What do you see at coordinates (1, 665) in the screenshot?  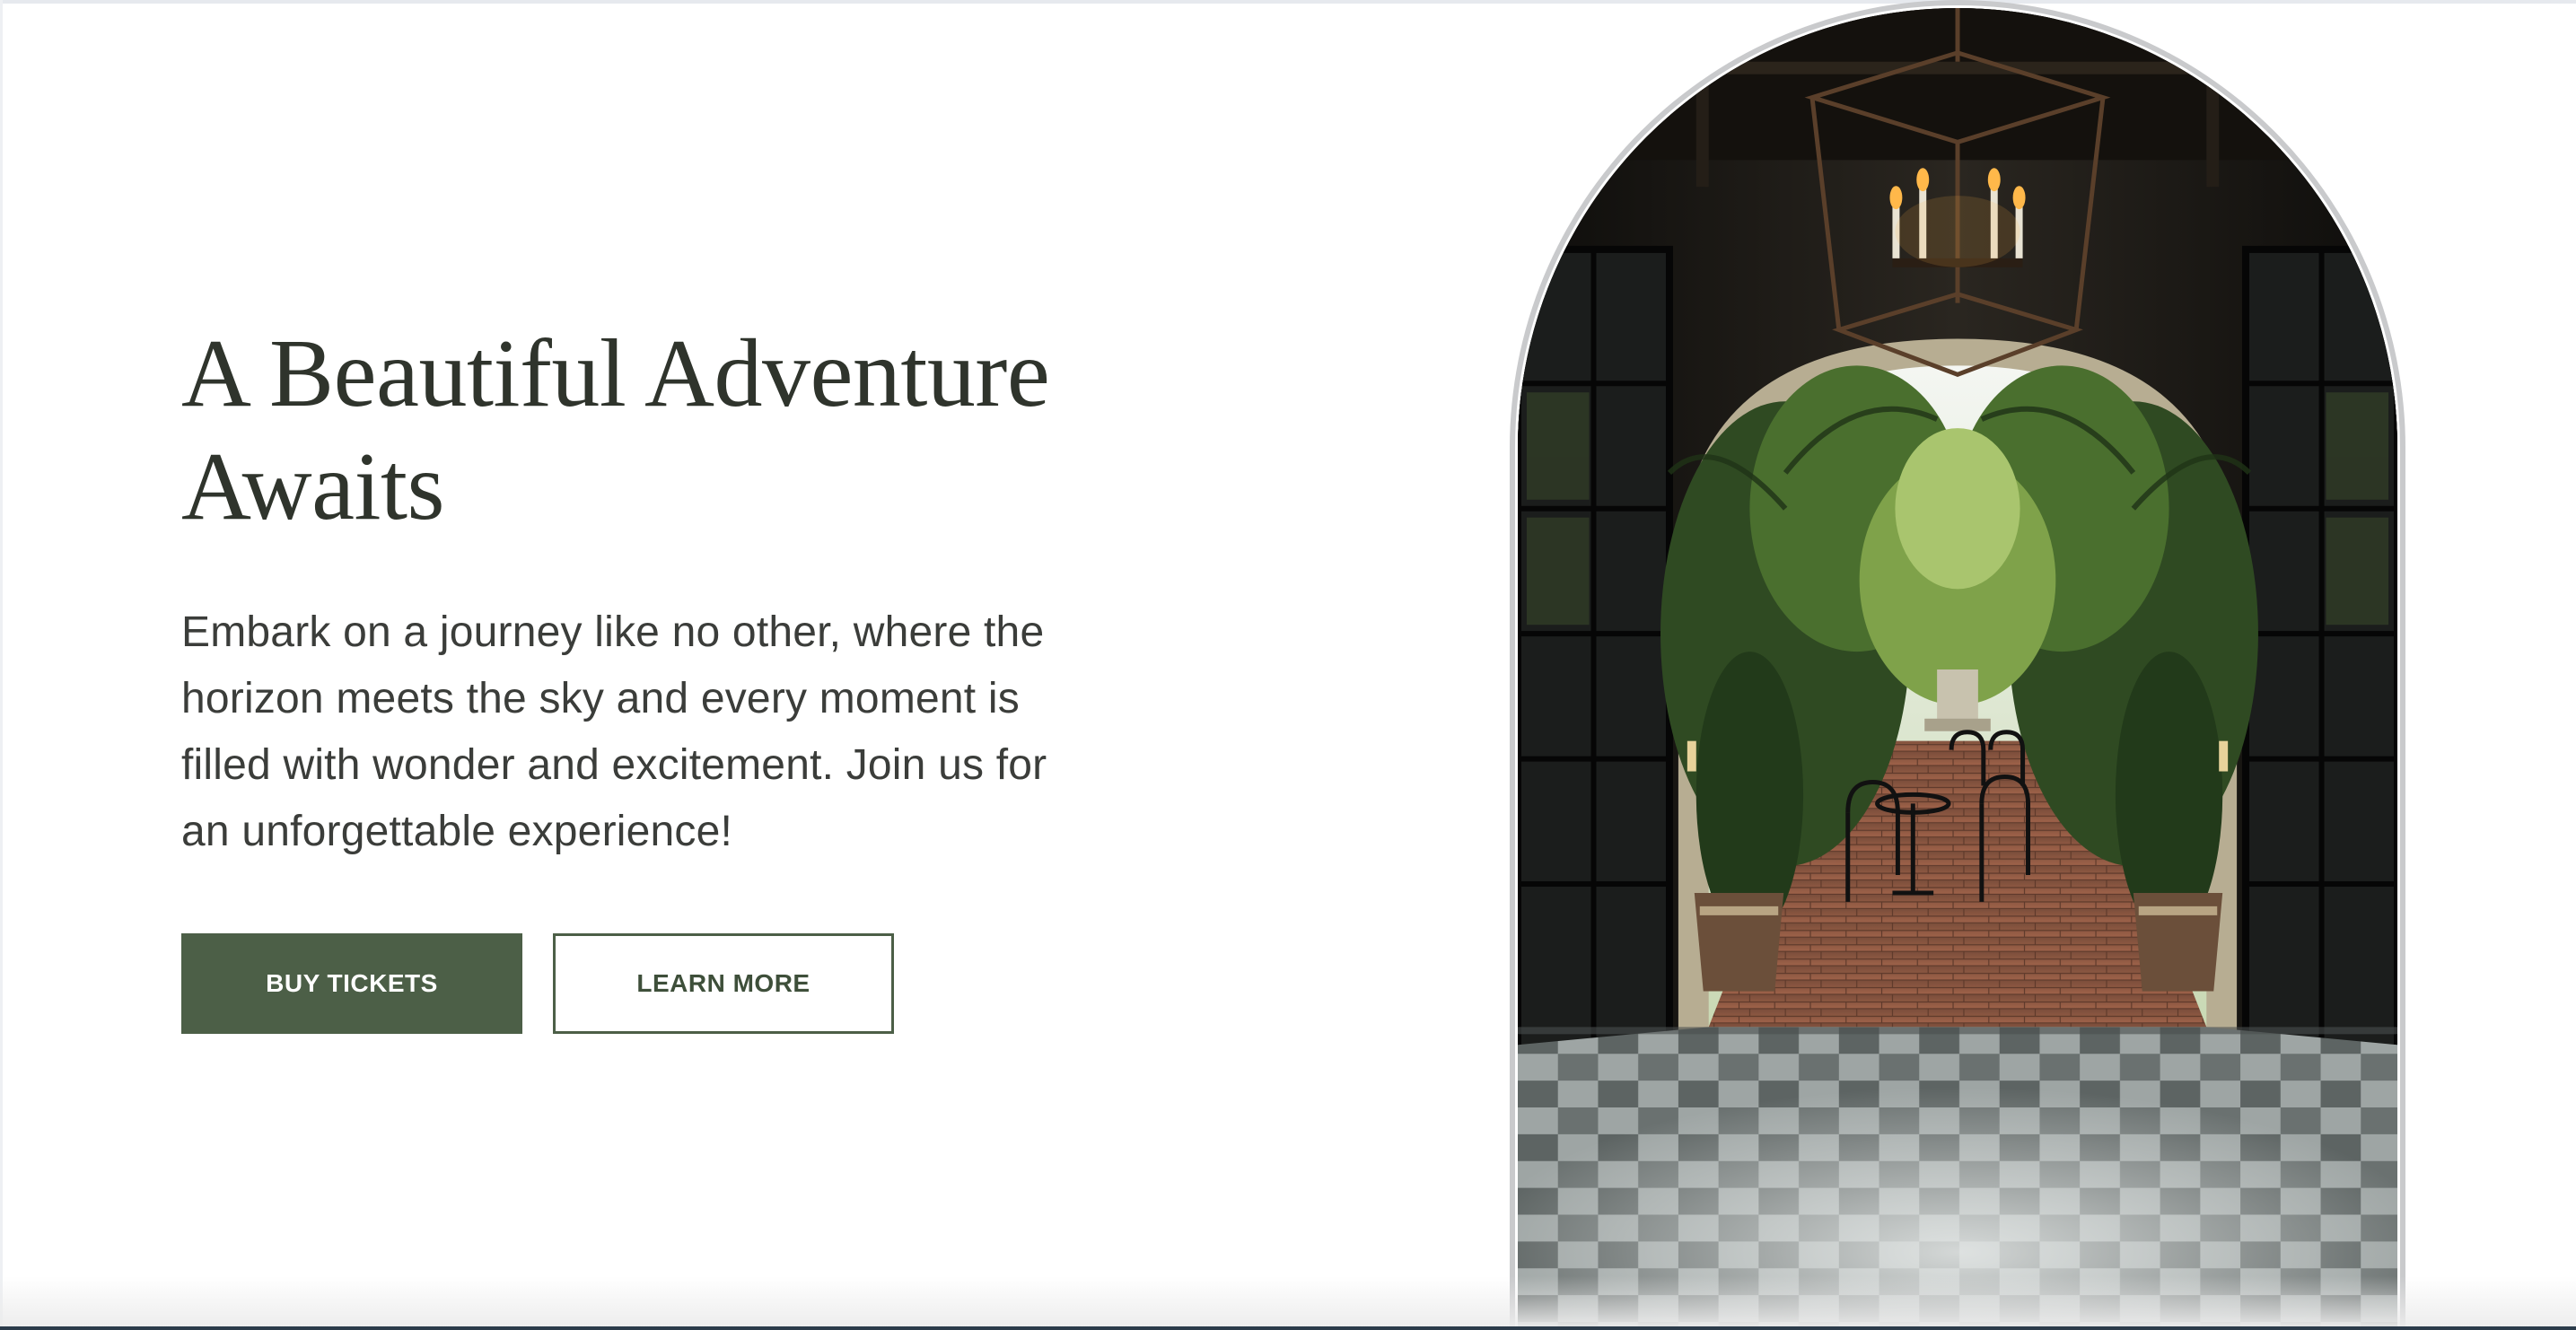 I see `left-divider` at bounding box center [1, 665].